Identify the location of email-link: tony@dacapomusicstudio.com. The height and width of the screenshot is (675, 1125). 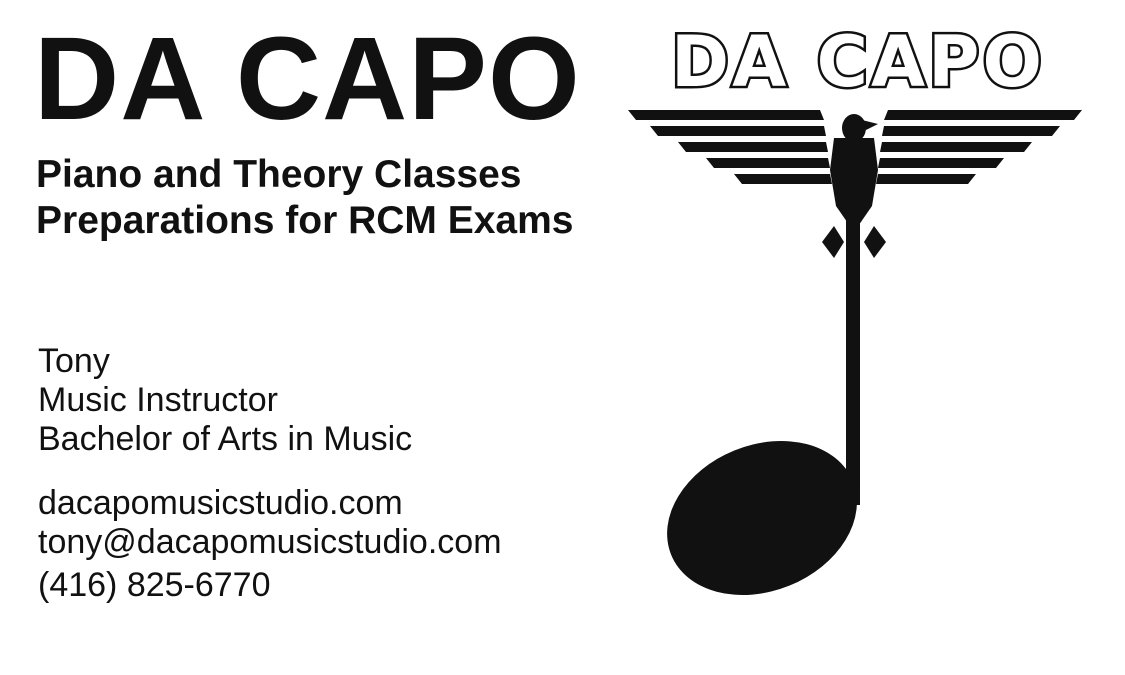
(270, 542).